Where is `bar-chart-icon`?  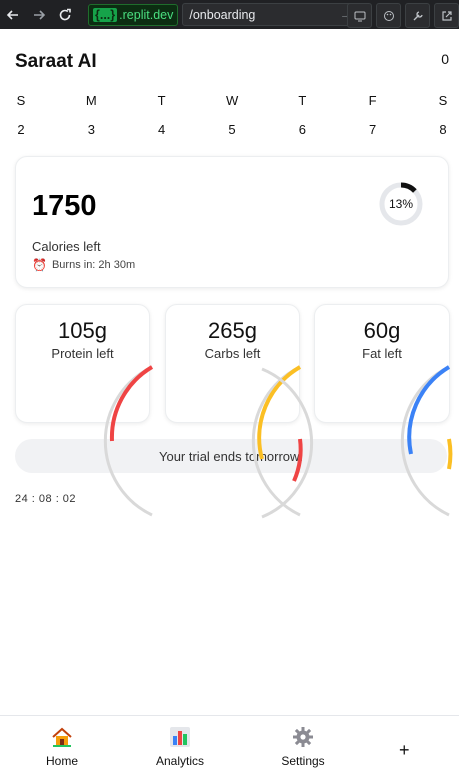 bar-chart-icon is located at coordinates (180, 737).